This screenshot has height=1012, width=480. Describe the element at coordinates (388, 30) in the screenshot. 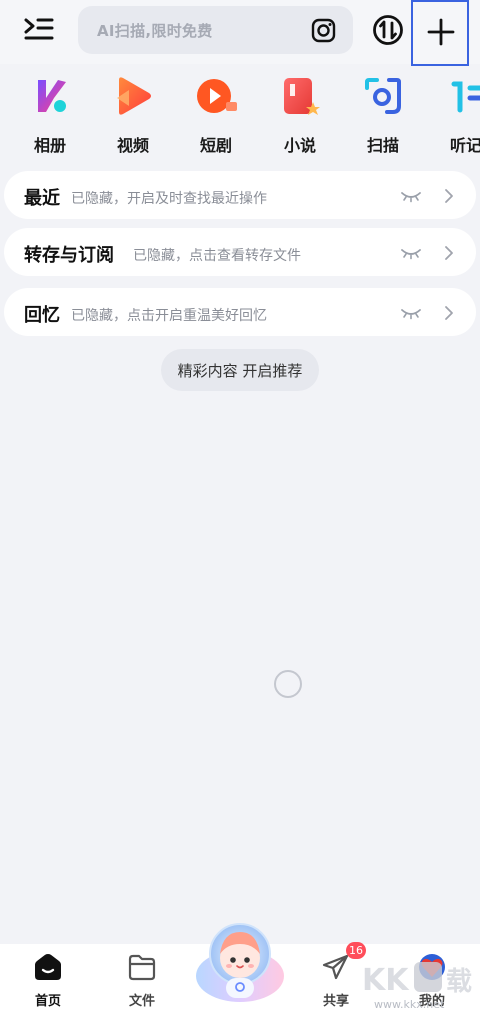

I see `transfer-icon` at that location.